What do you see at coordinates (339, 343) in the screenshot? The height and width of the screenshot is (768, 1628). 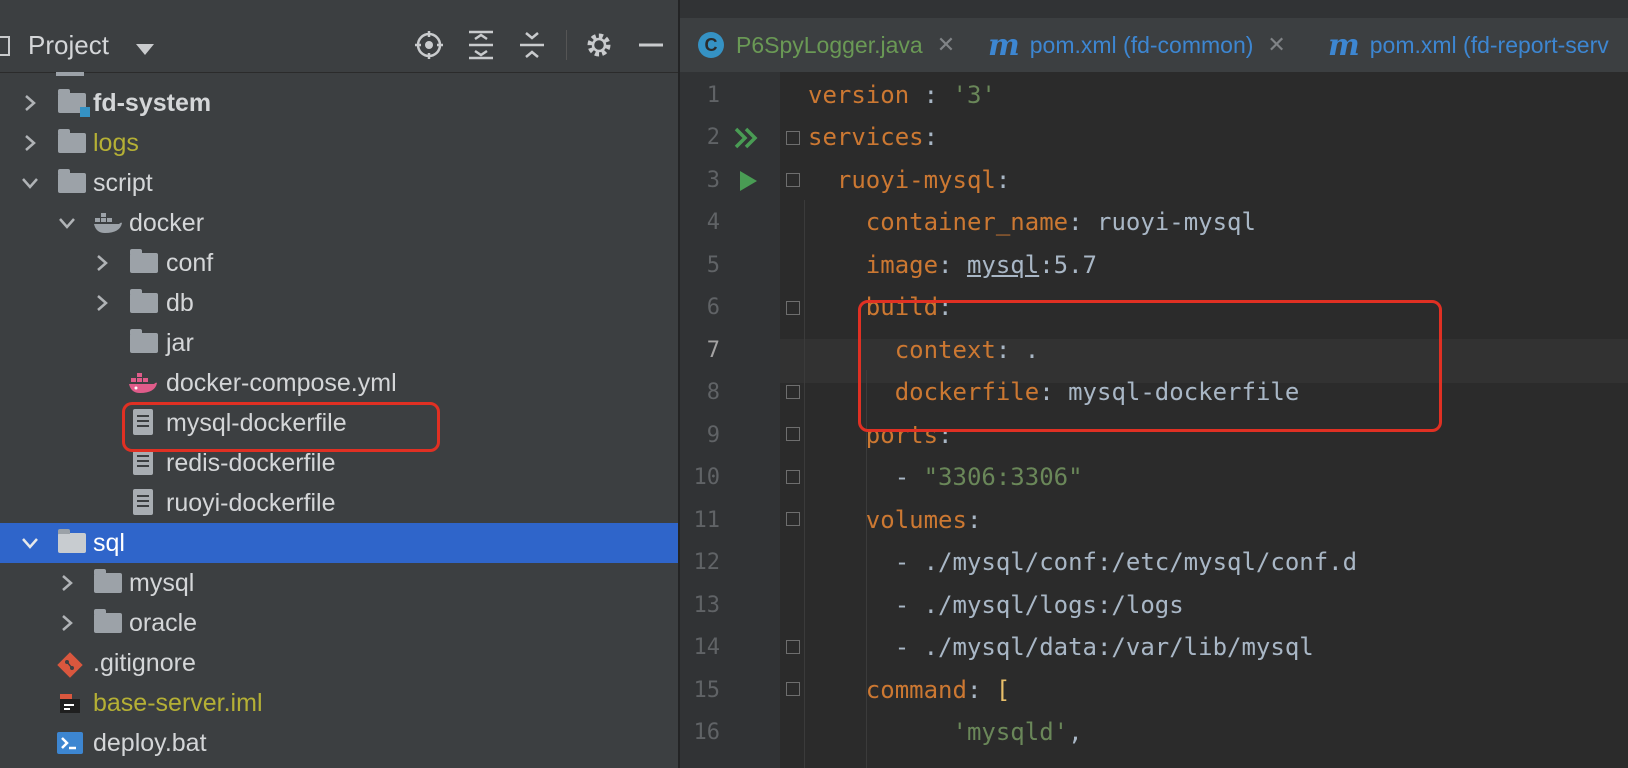 I see `tree-item-jar: jar` at bounding box center [339, 343].